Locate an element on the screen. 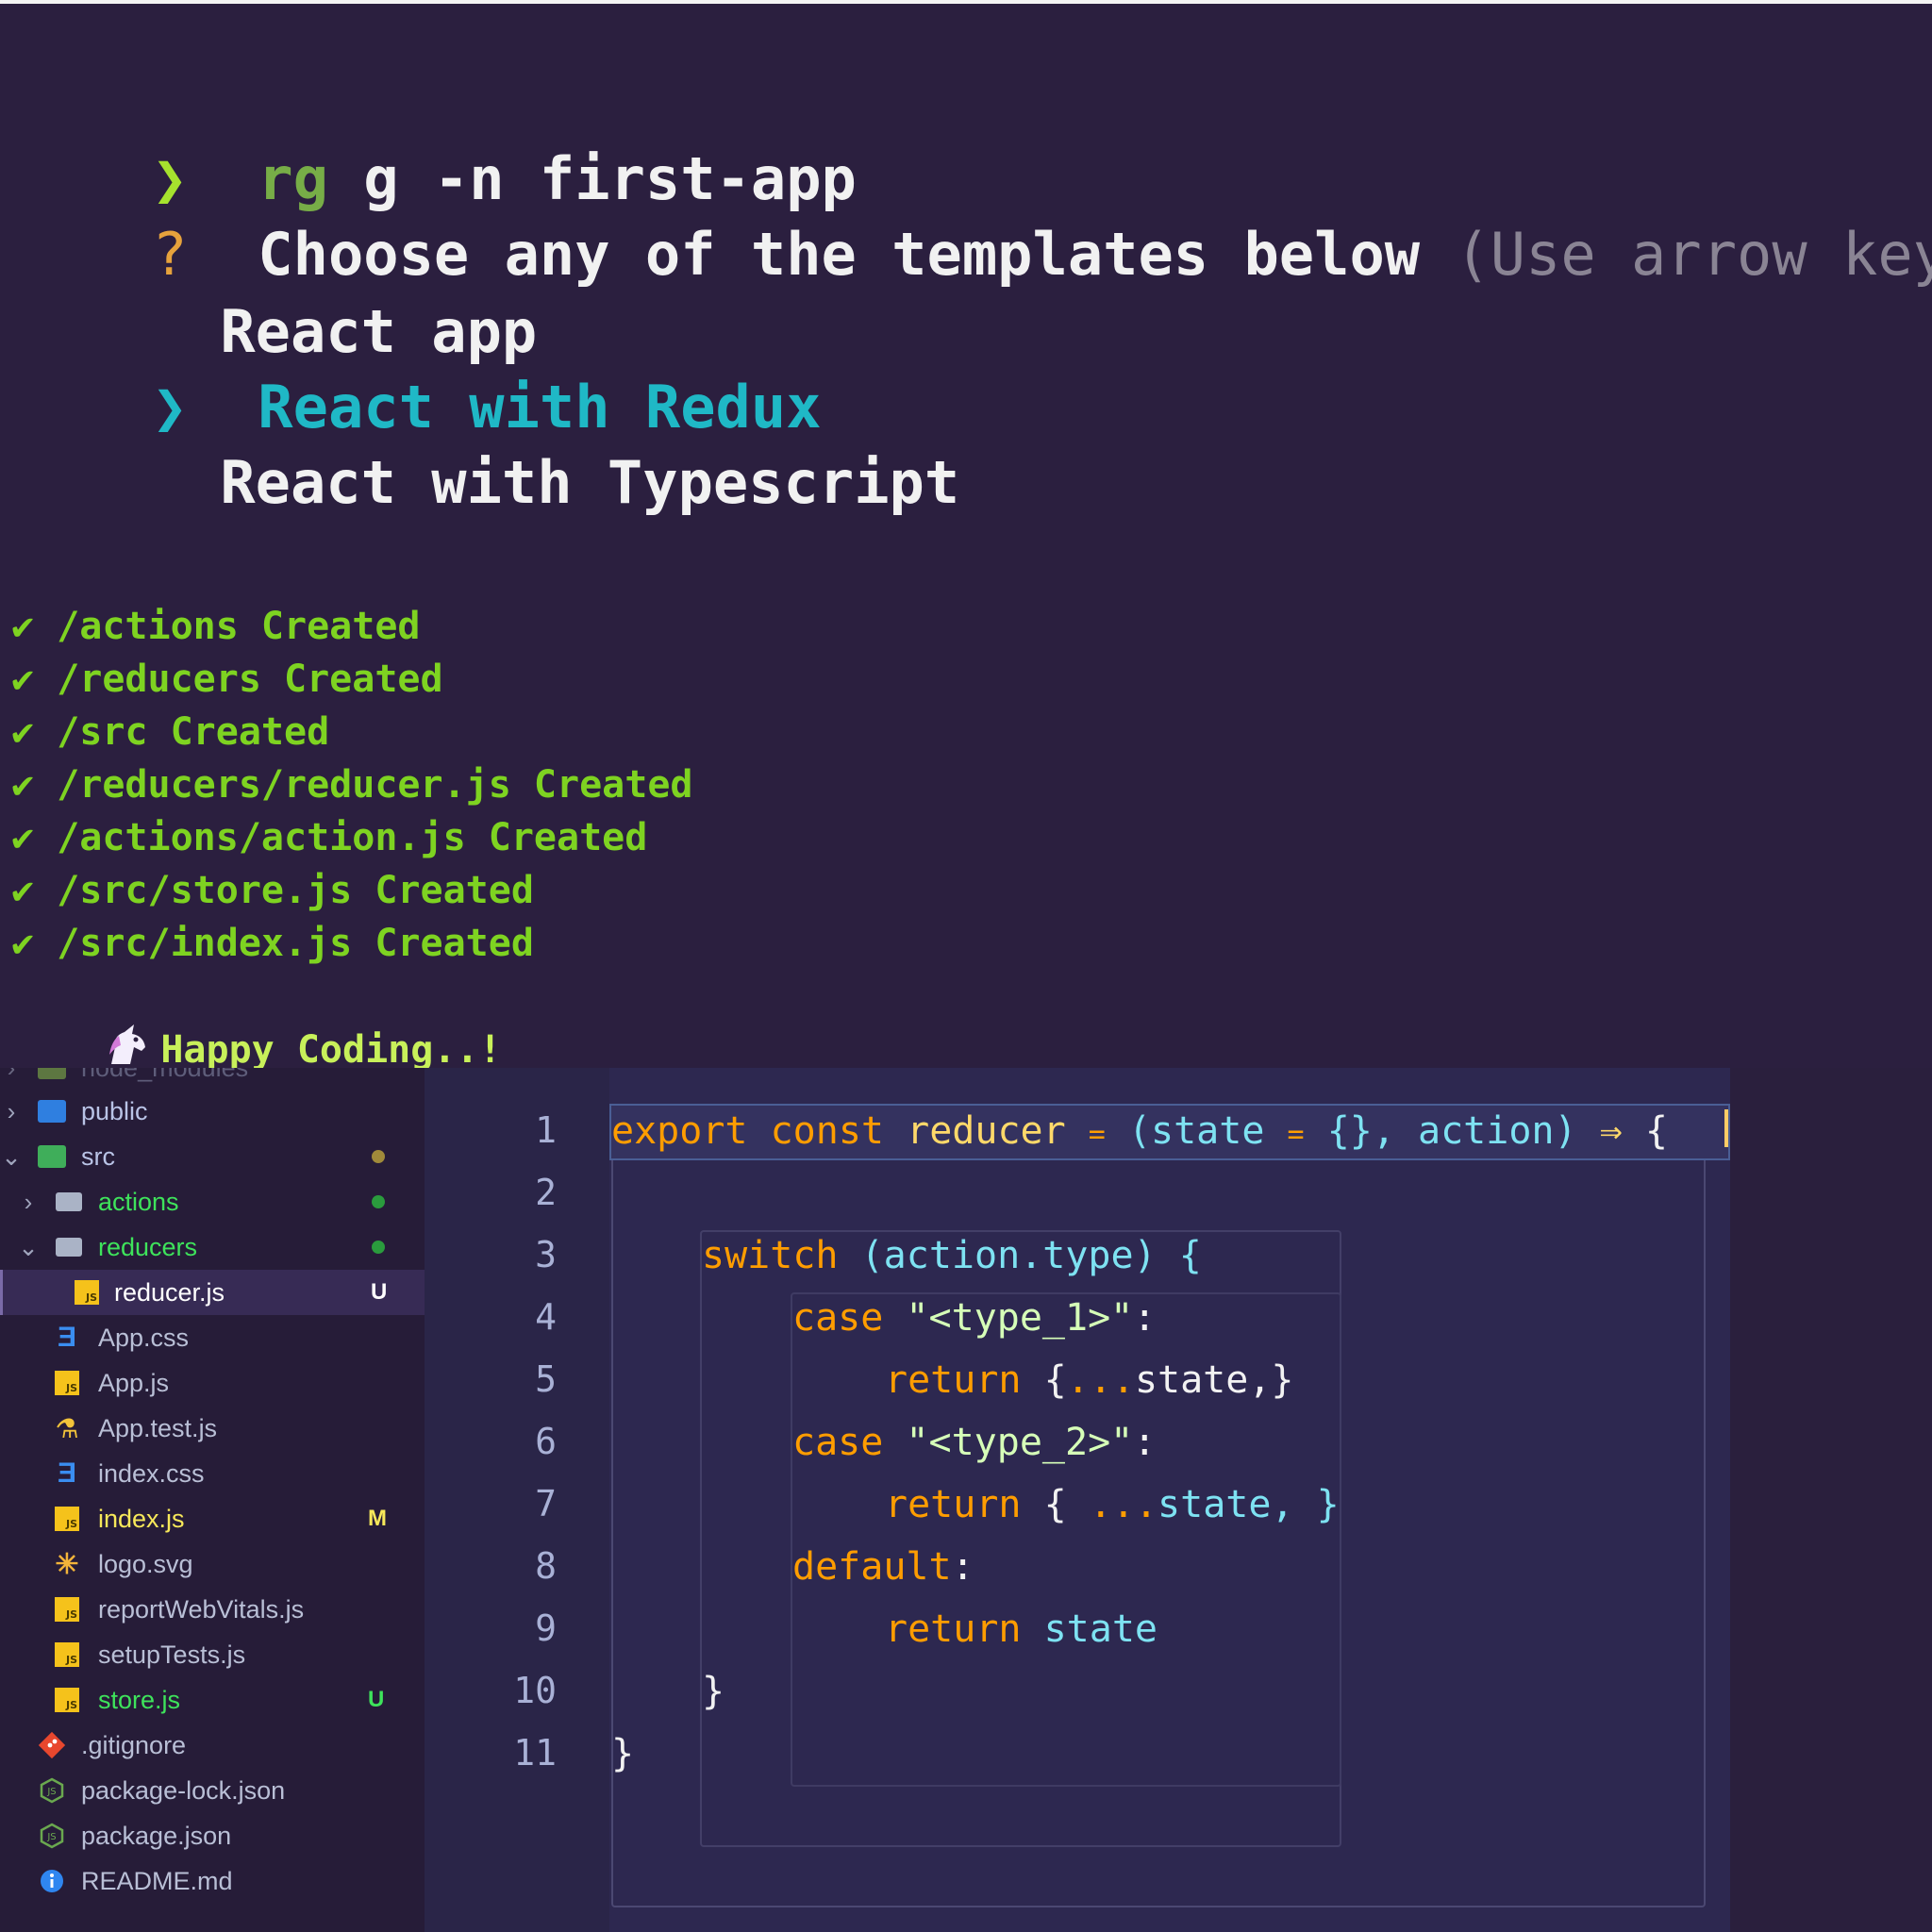 The image size is (1932, 1932). tree-row-public: › public is located at coordinates (213, 1111).